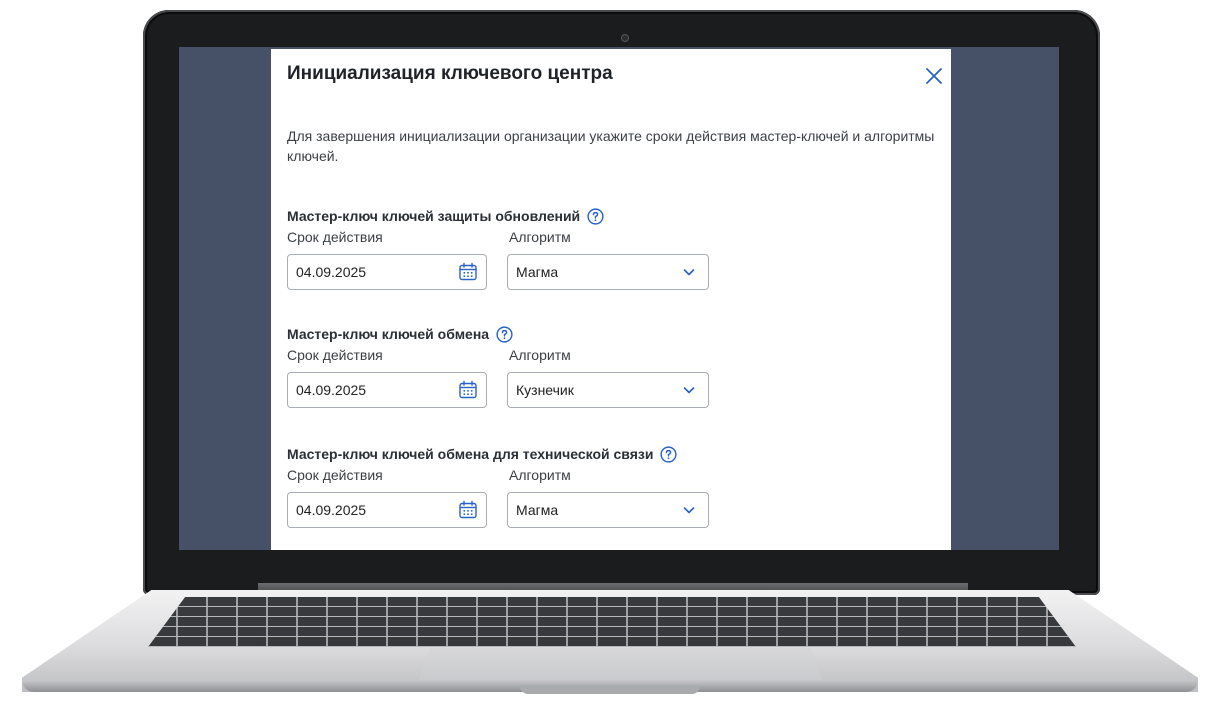  I want to click on section-title: Мастер-ключ ключей обмена, so click(607, 334).